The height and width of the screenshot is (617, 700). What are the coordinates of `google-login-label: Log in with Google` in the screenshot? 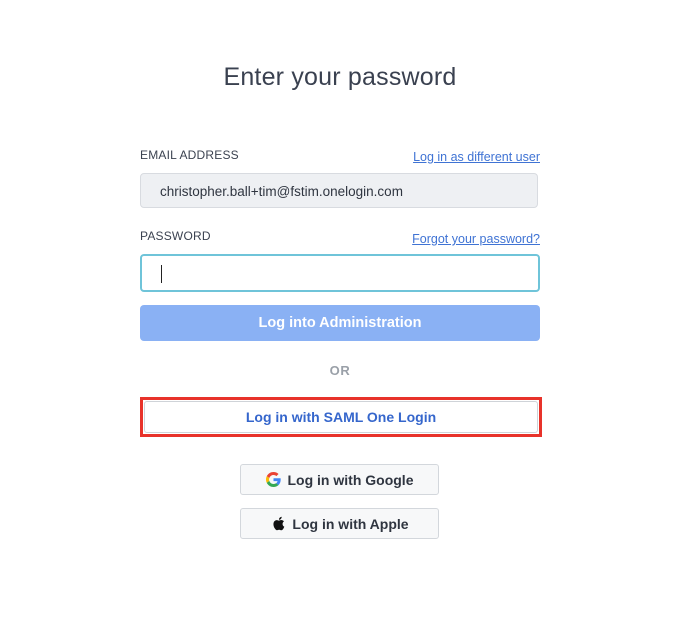 It's located at (350, 479).